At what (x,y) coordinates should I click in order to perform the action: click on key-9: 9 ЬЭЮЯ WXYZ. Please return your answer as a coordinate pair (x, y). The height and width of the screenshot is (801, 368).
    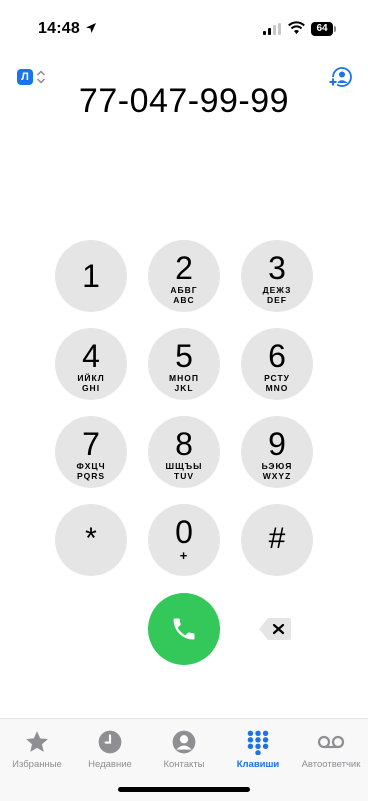
    Looking at the image, I should click on (277, 452).